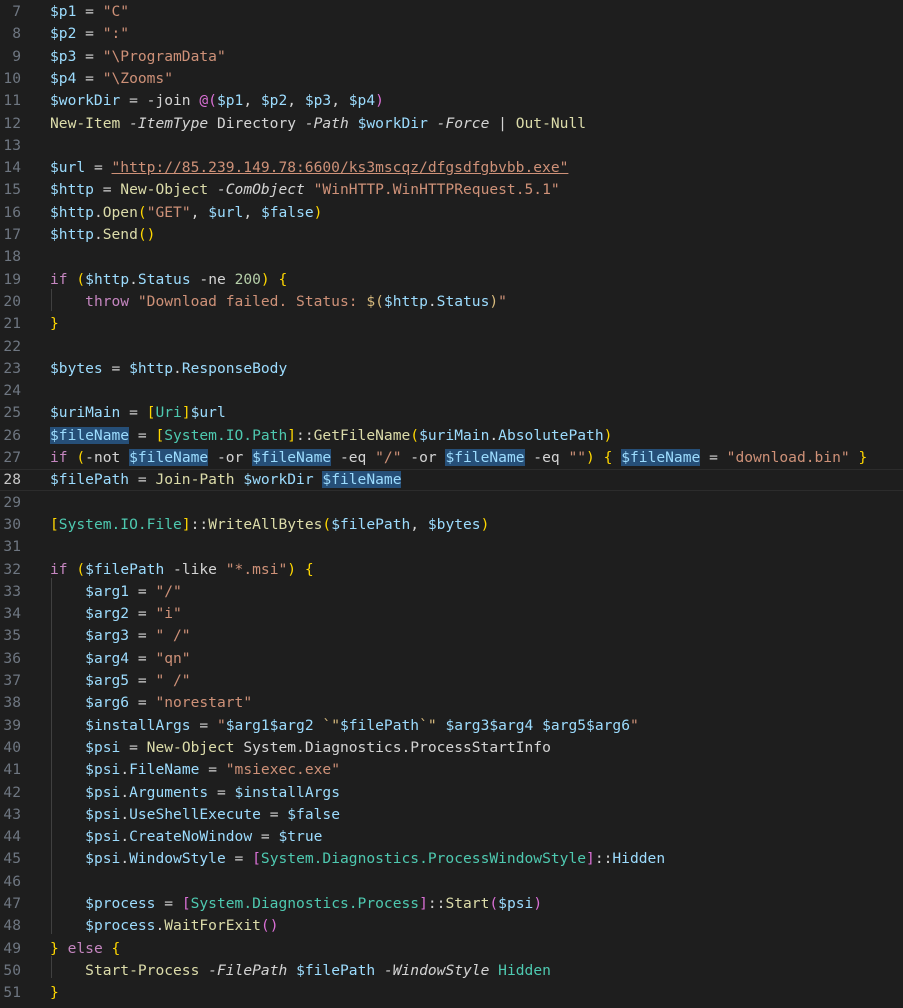  Describe the element at coordinates (451, 570) in the screenshot. I see `code-line: 32 if ($filePath -like "*.msi") {` at that location.